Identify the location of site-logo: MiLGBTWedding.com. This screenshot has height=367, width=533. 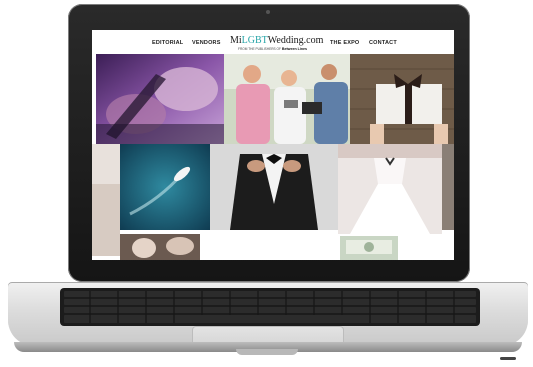
(276, 40).